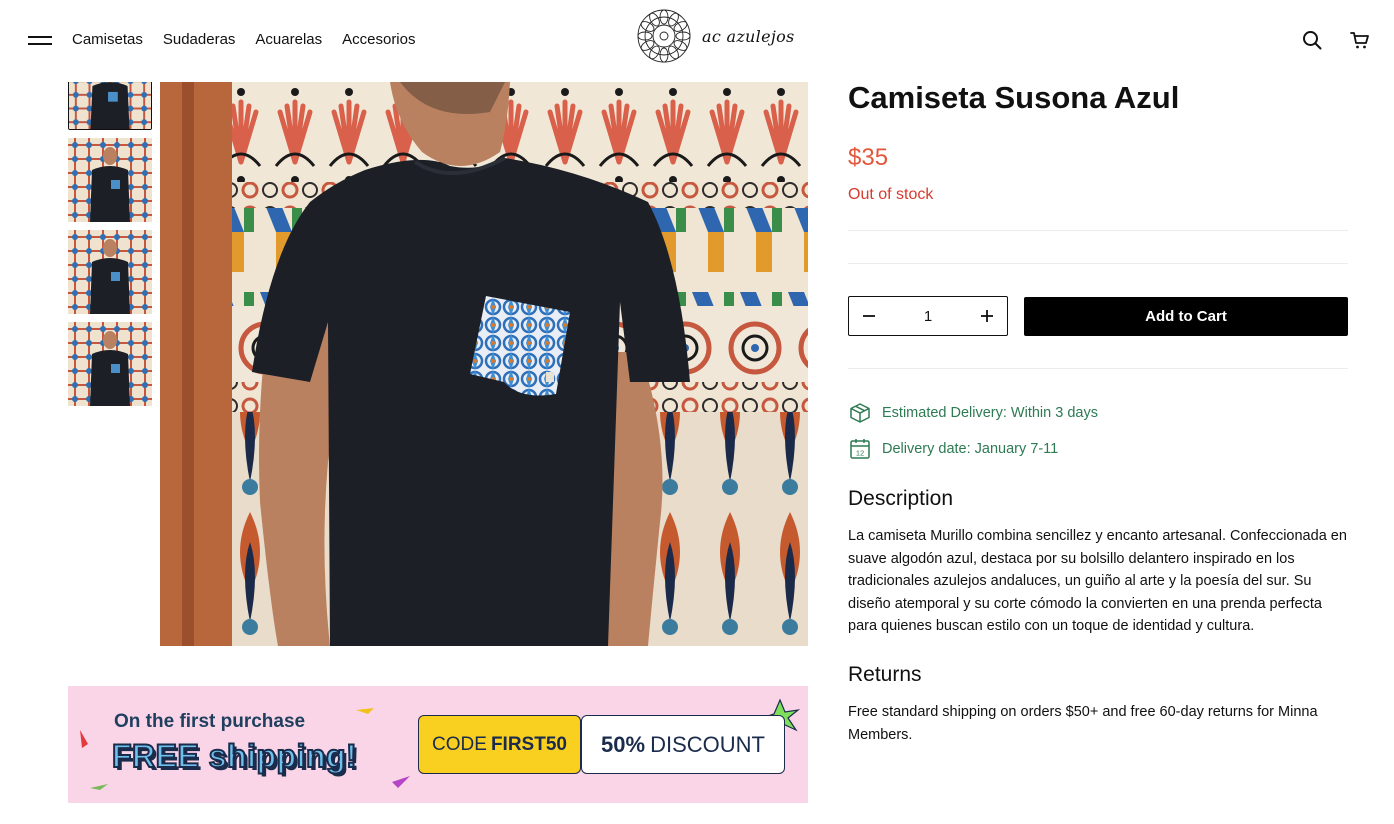 This screenshot has height=824, width=1394. What do you see at coordinates (1360, 40) in the screenshot?
I see `cart-icon` at bounding box center [1360, 40].